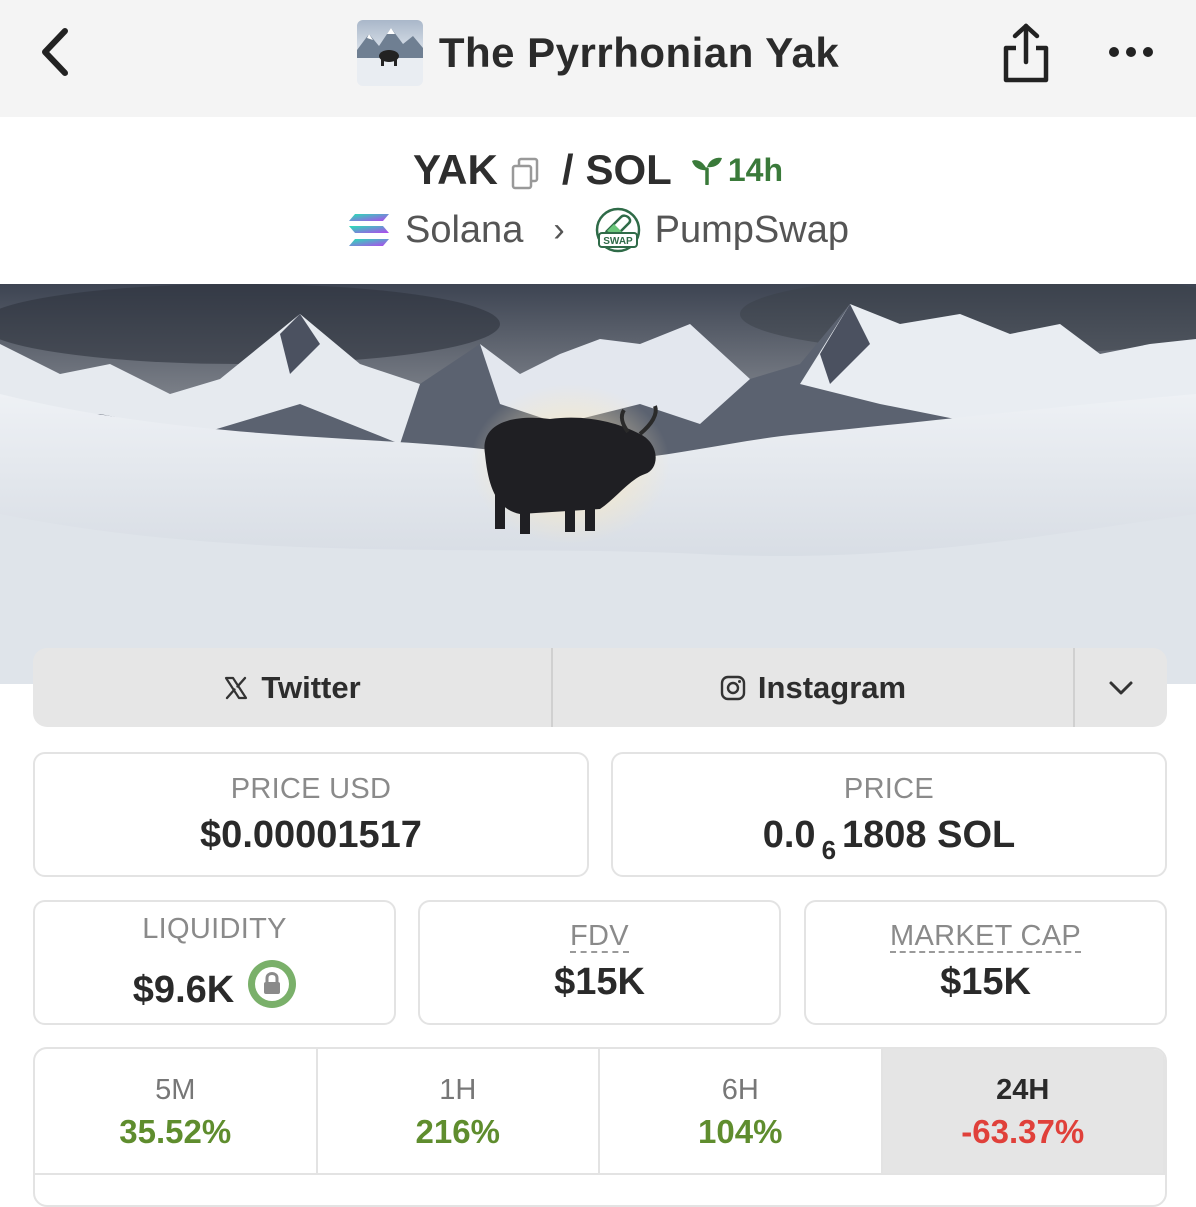 The width and height of the screenshot is (1196, 1207). I want to click on pair-age-text: 14h, so click(755, 169).